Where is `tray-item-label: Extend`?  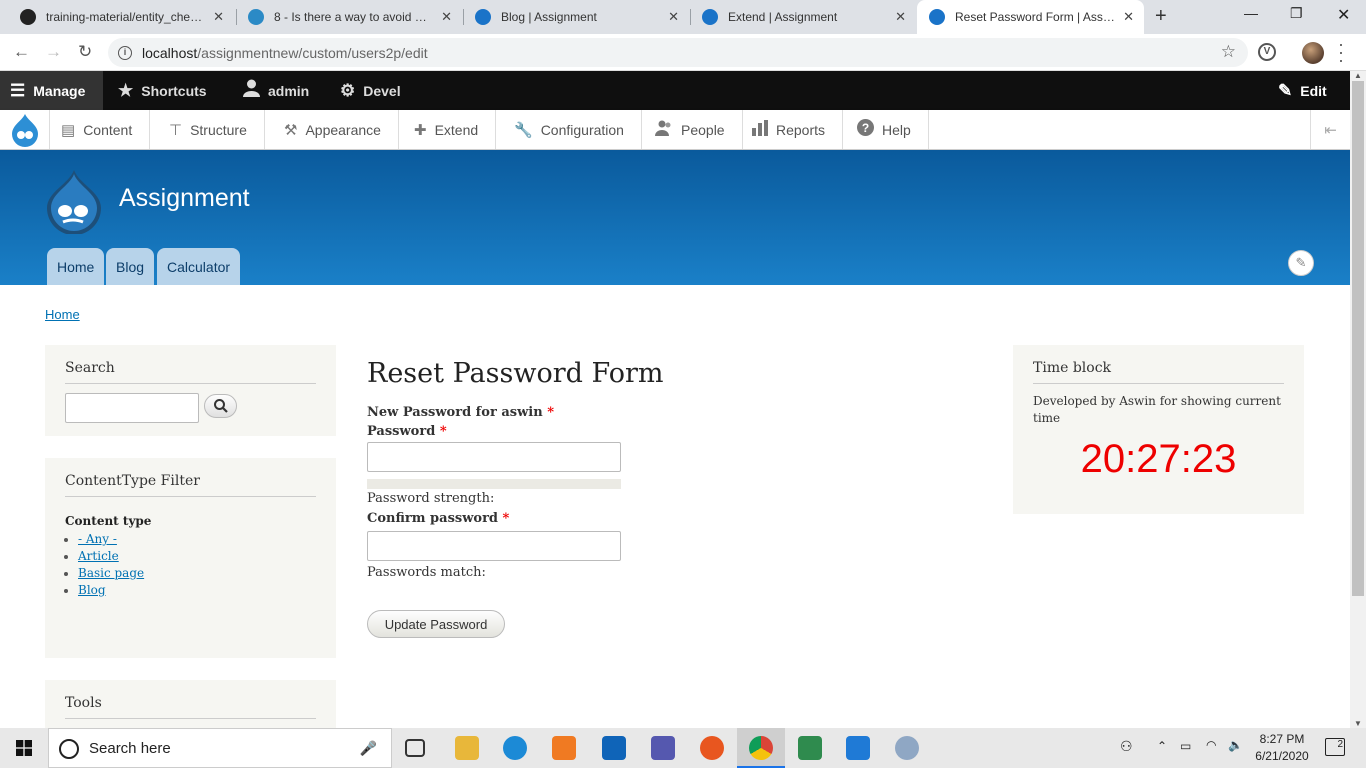
tray-item-label: Extend is located at coordinates (456, 129).